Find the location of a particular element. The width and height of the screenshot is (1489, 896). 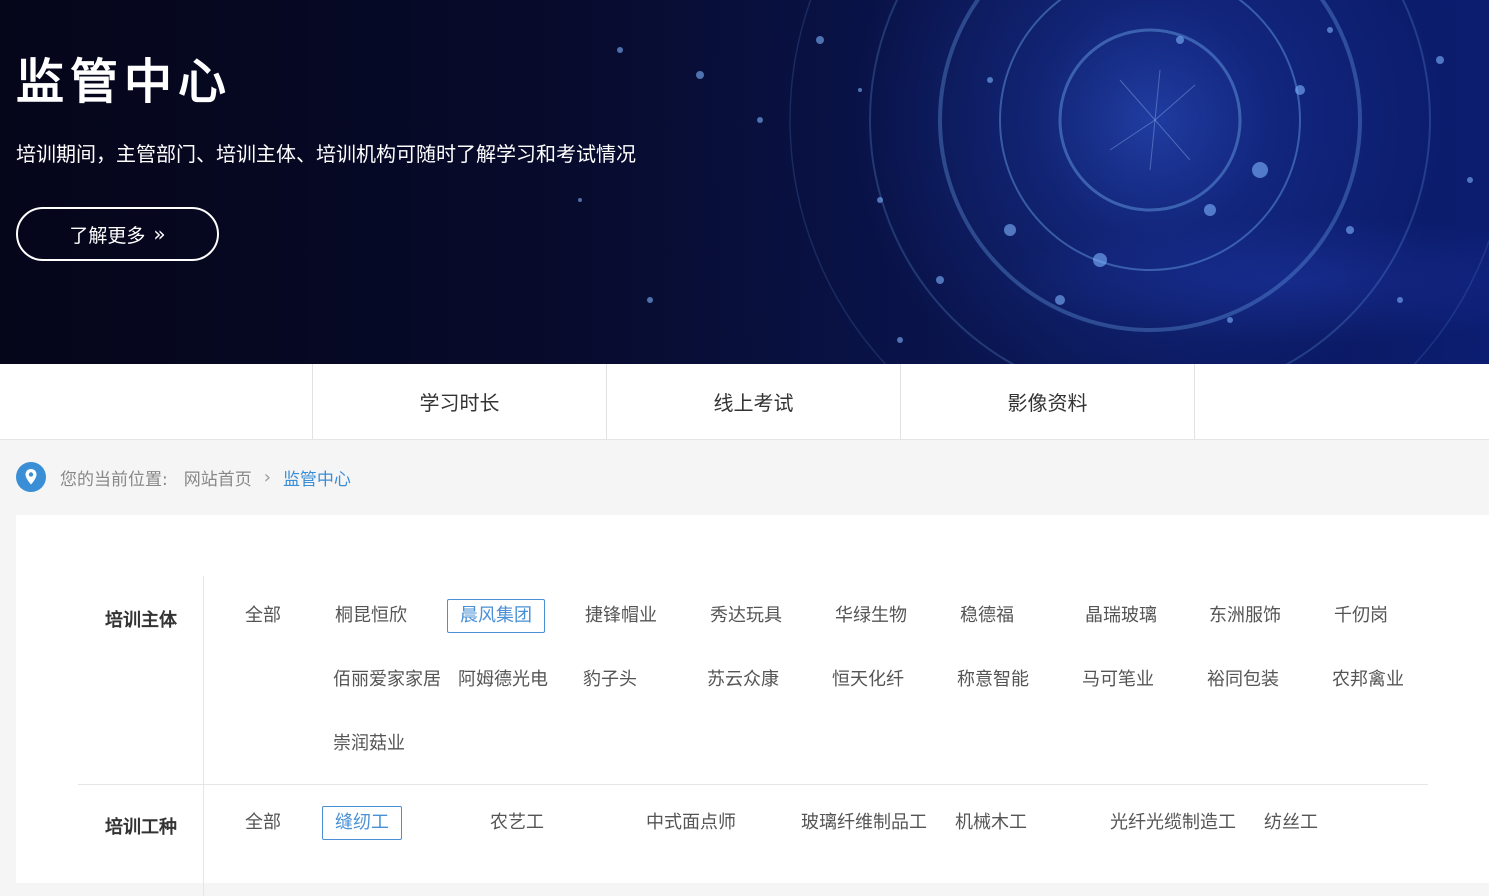

subject-chip: 豹子头 is located at coordinates (610, 680).